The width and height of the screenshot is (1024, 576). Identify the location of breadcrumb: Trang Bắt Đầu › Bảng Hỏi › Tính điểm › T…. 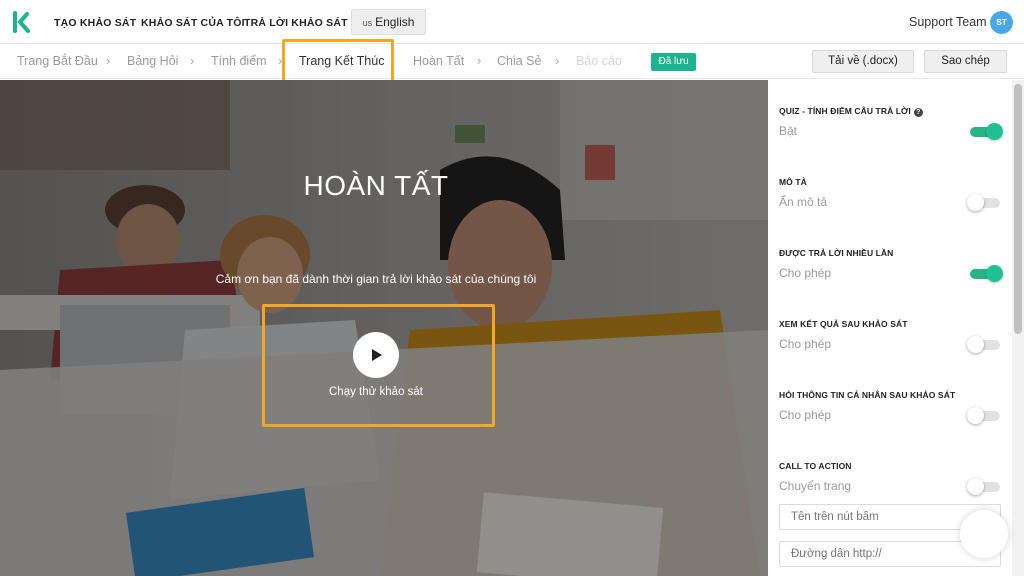
(512, 61).